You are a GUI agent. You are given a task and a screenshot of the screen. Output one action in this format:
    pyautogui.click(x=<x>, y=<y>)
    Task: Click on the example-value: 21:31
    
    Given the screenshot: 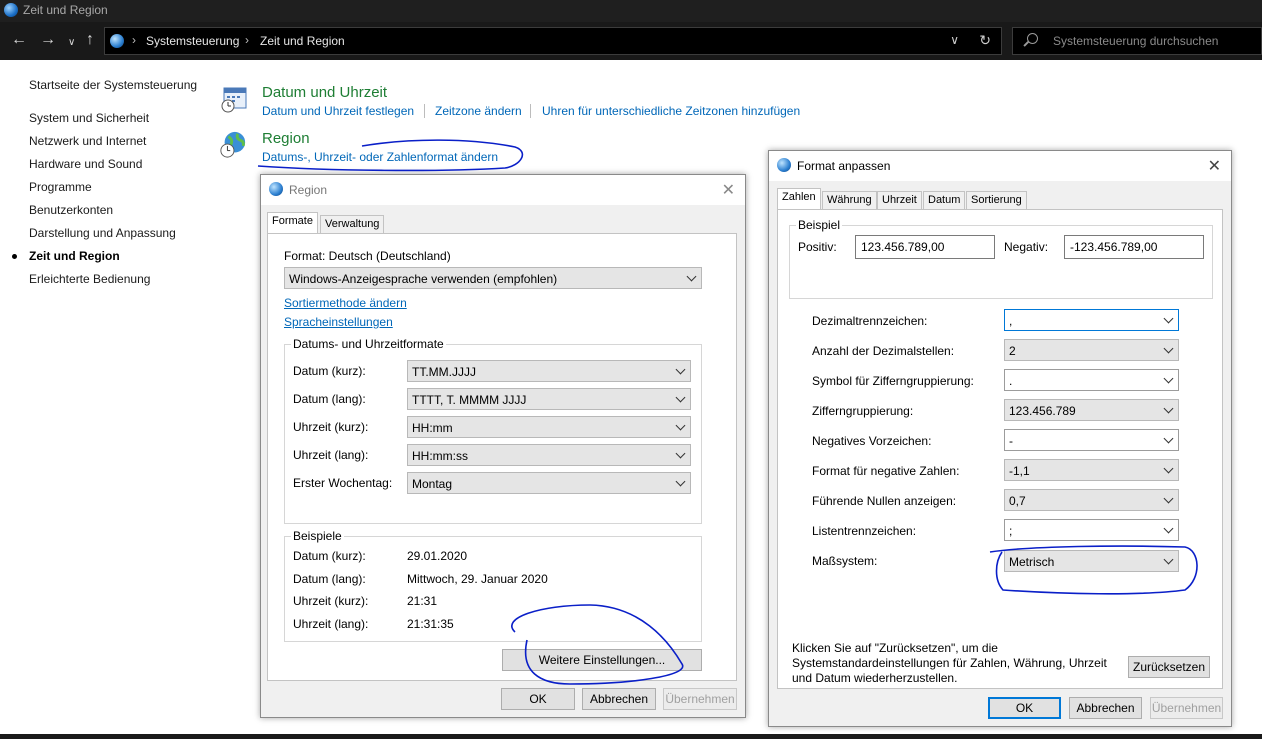 What is the action you would take?
    pyautogui.click(x=422, y=601)
    